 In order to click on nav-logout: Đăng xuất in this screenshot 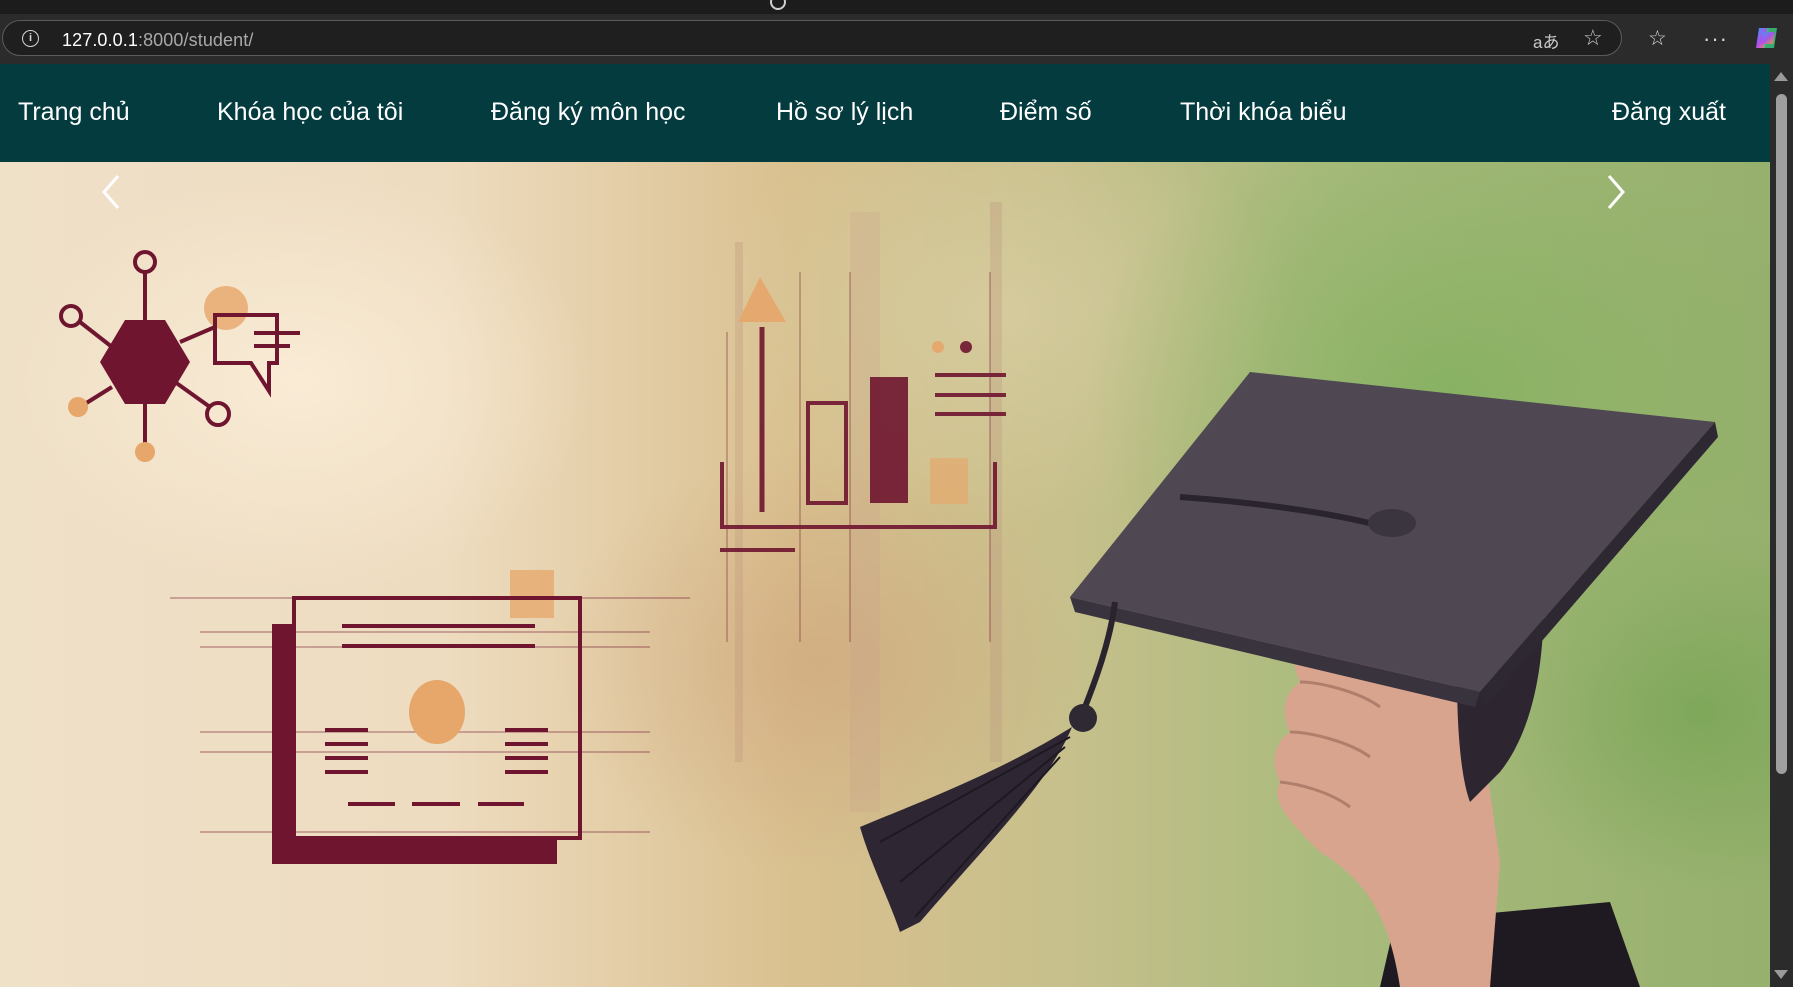, I will do `click(1669, 112)`.